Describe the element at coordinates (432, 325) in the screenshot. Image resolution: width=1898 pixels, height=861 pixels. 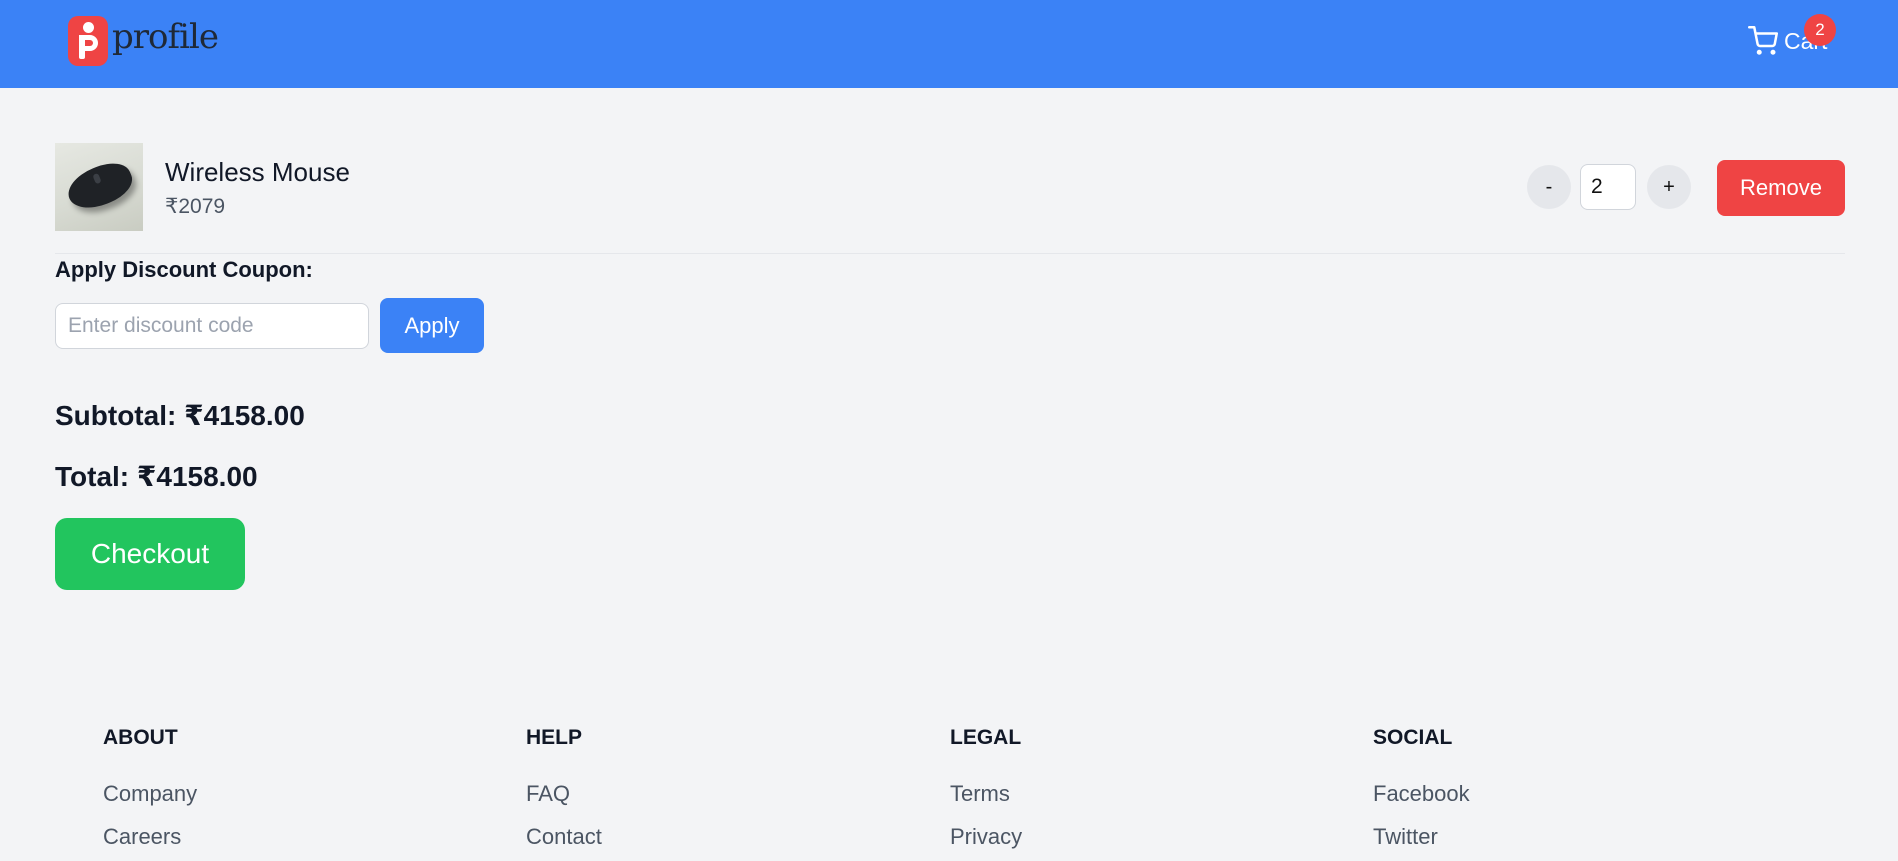
I see `apply-coupon-button: Apply` at that location.